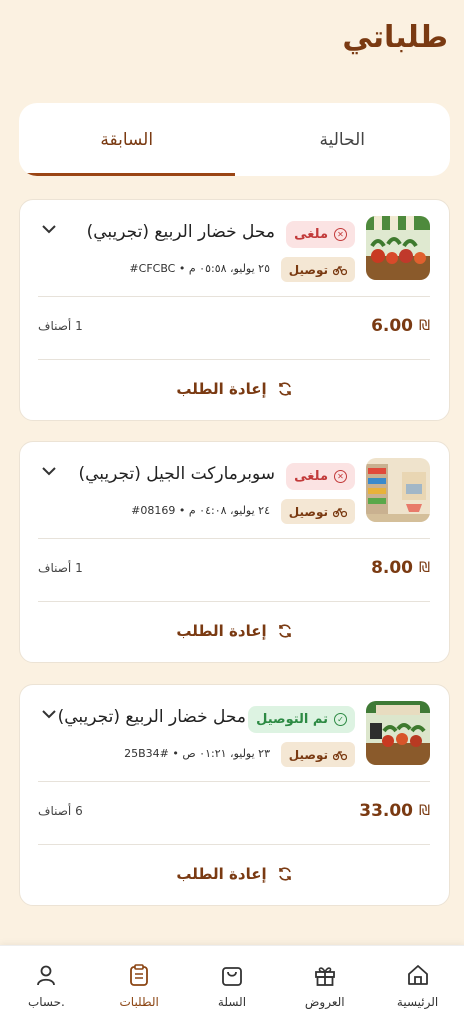 The image size is (464, 1024). What do you see at coordinates (127, 139) in the screenshot?
I see `tab-previous: السابقة` at bounding box center [127, 139].